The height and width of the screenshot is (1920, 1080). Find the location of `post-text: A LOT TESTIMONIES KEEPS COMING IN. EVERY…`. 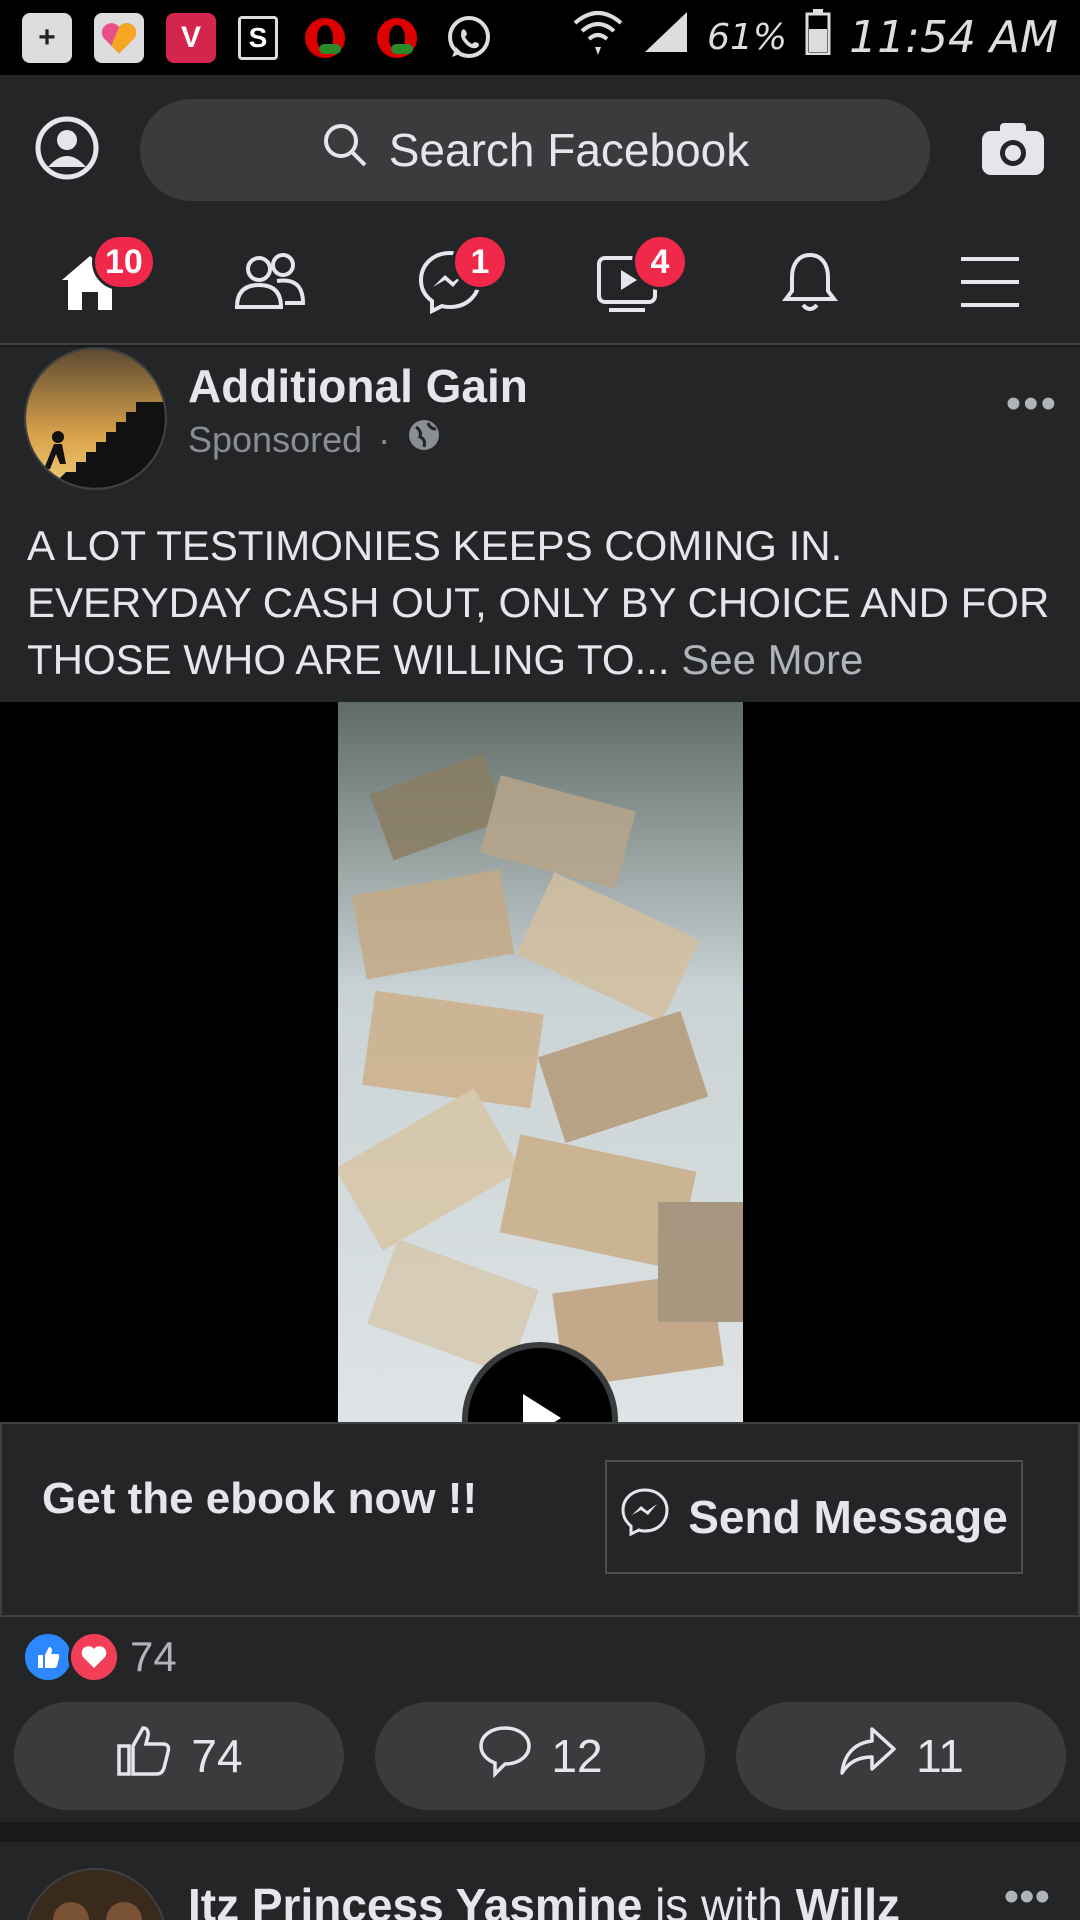

post-text: A LOT TESTIMONIES KEEPS COMING IN. EVERY… is located at coordinates (542, 602).